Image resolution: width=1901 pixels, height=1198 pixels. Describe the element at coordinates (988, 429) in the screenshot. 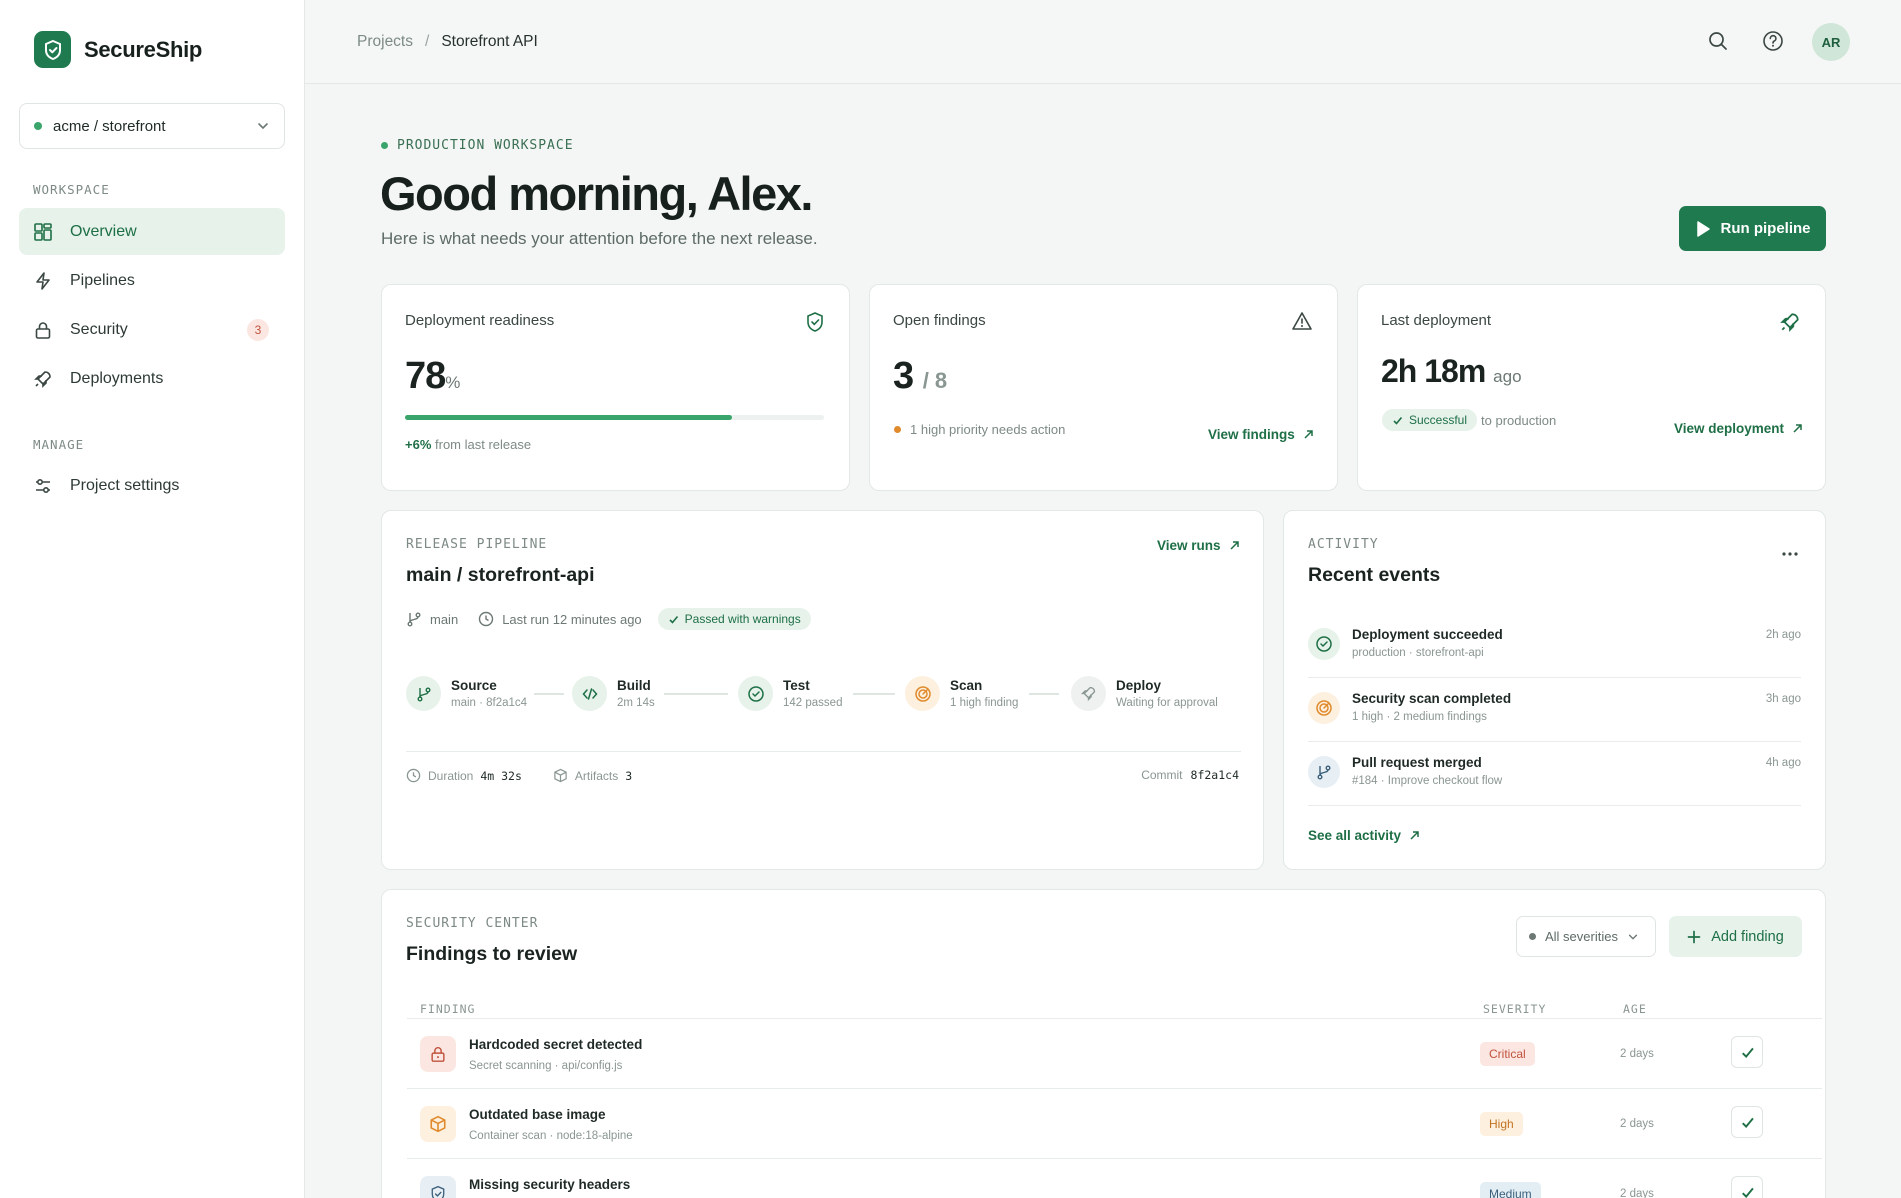

I see `findings-note-text: 1 high priority needs action` at that location.